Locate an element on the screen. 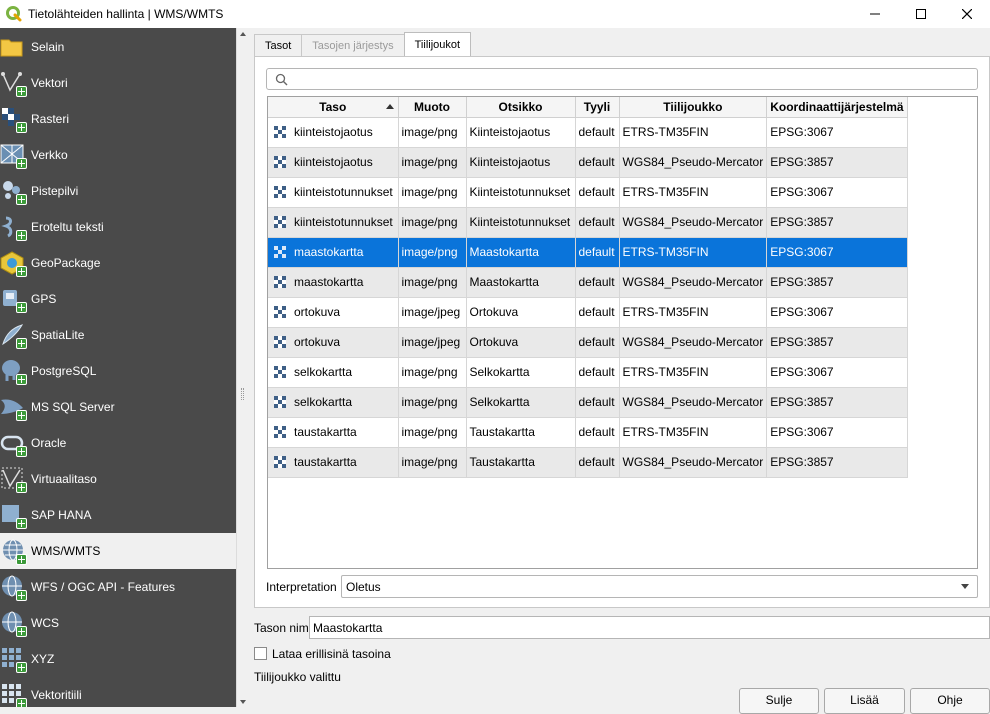 The image size is (990, 714). sidebar-item-vektori: Vektori is located at coordinates (118, 83).